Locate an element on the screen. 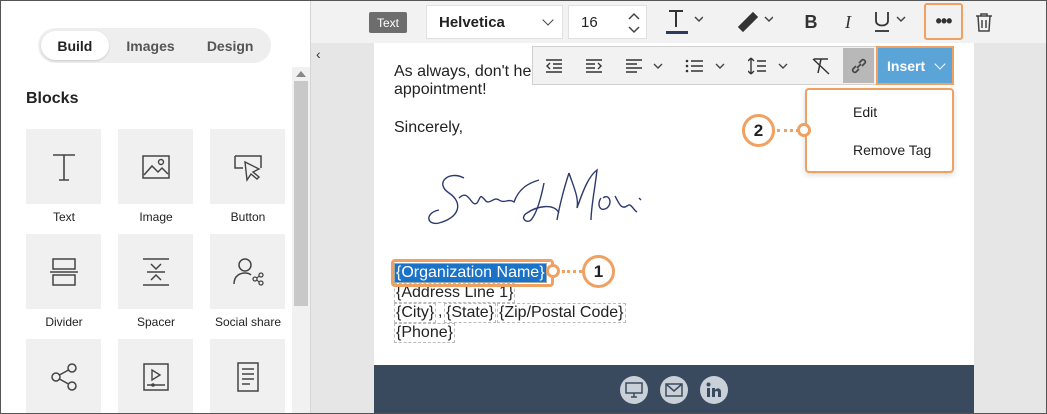 This screenshot has height=414, width=1047. signature-image is located at coordinates (535, 196).